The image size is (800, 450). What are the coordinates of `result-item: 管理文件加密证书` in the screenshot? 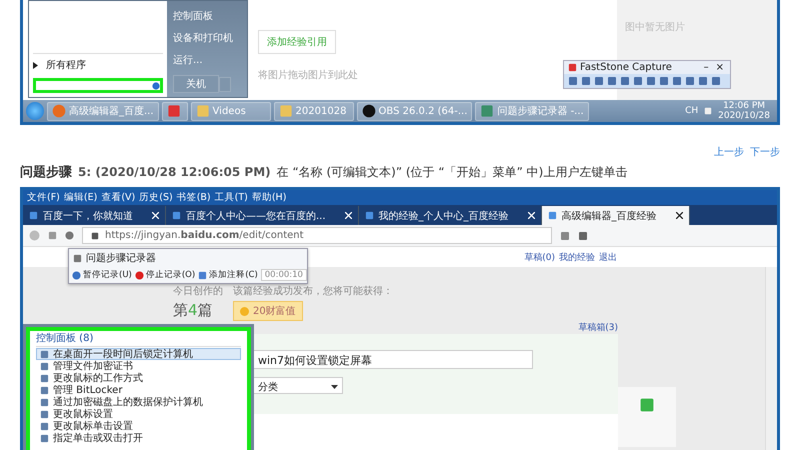 It's located at (138, 366).